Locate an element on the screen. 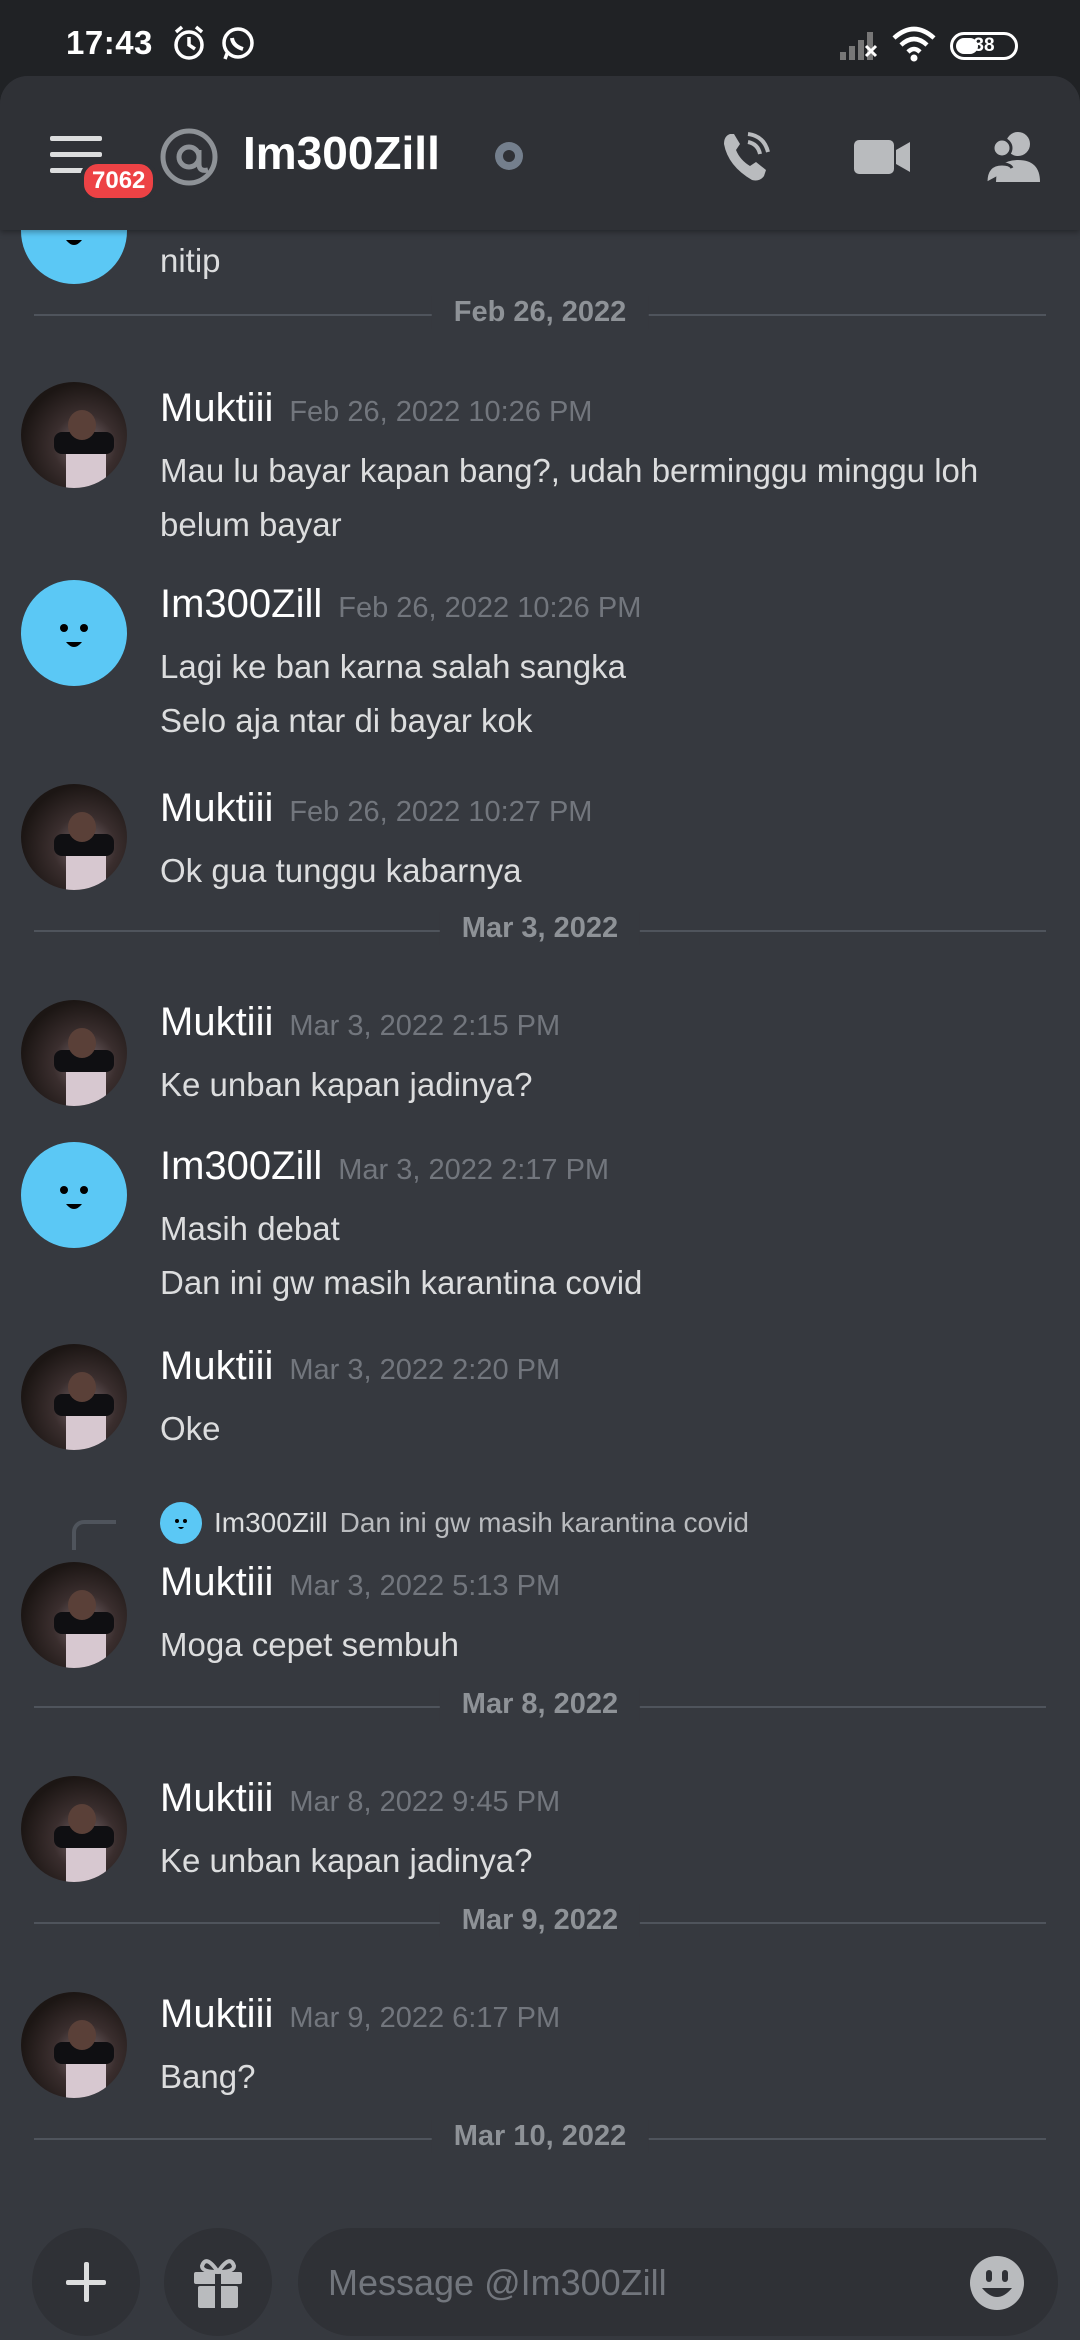 This screenshot has height=2340, width=1080. message-author: Muktiii Mar 9, 2022 6:17 PM is located at coordinates (360, 2014).